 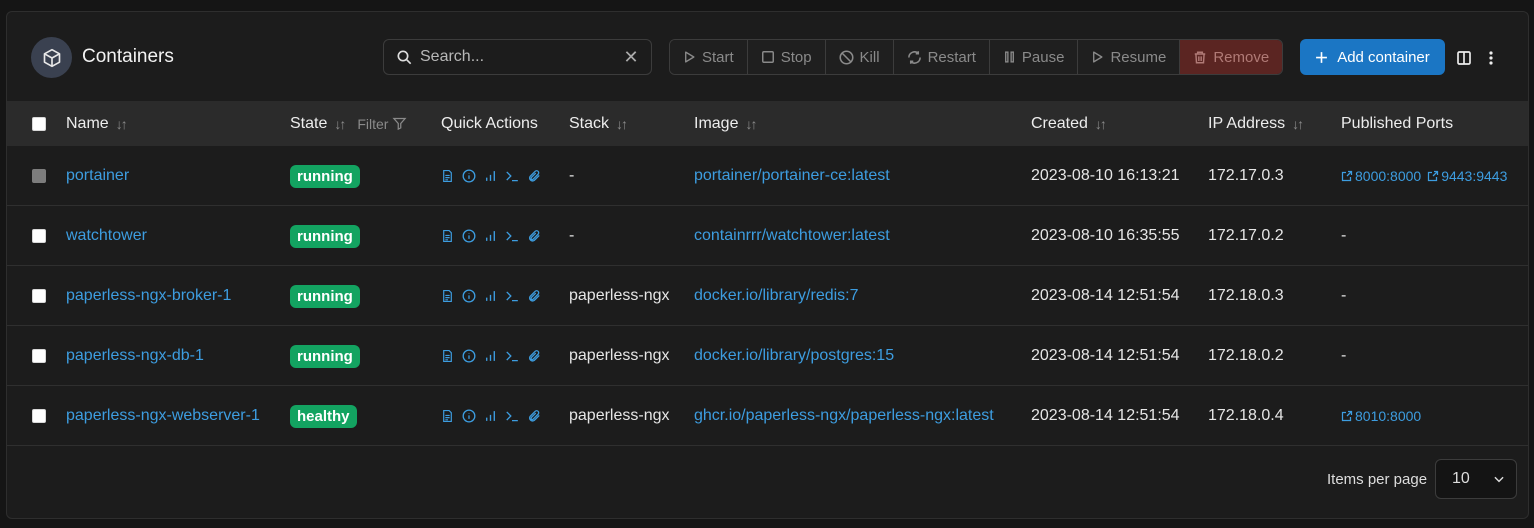 What do you see at coordinates (148, 296) in the screenshot?
I see `container-name-link: paperless-ngx-broker-1` at bounding box center [148, 296].